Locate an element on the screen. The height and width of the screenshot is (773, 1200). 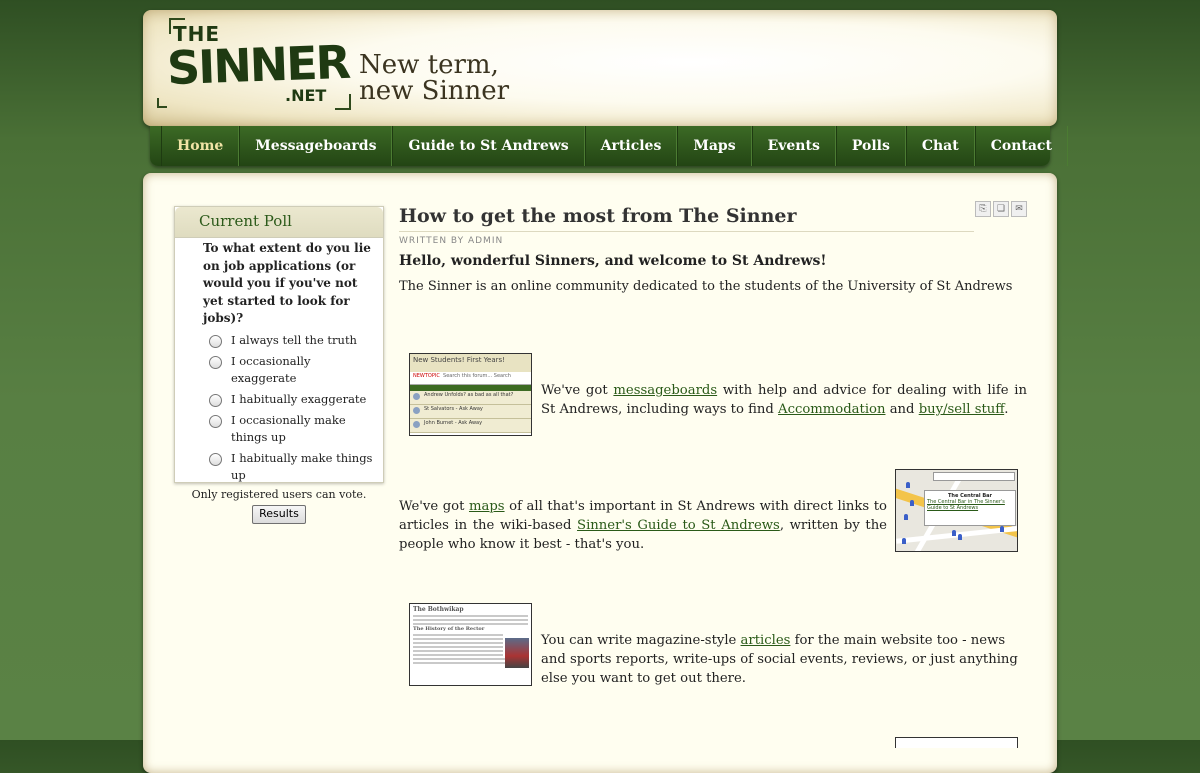
thumb-row: John Burnet - Ask Away is located at coordinates (470, 426).